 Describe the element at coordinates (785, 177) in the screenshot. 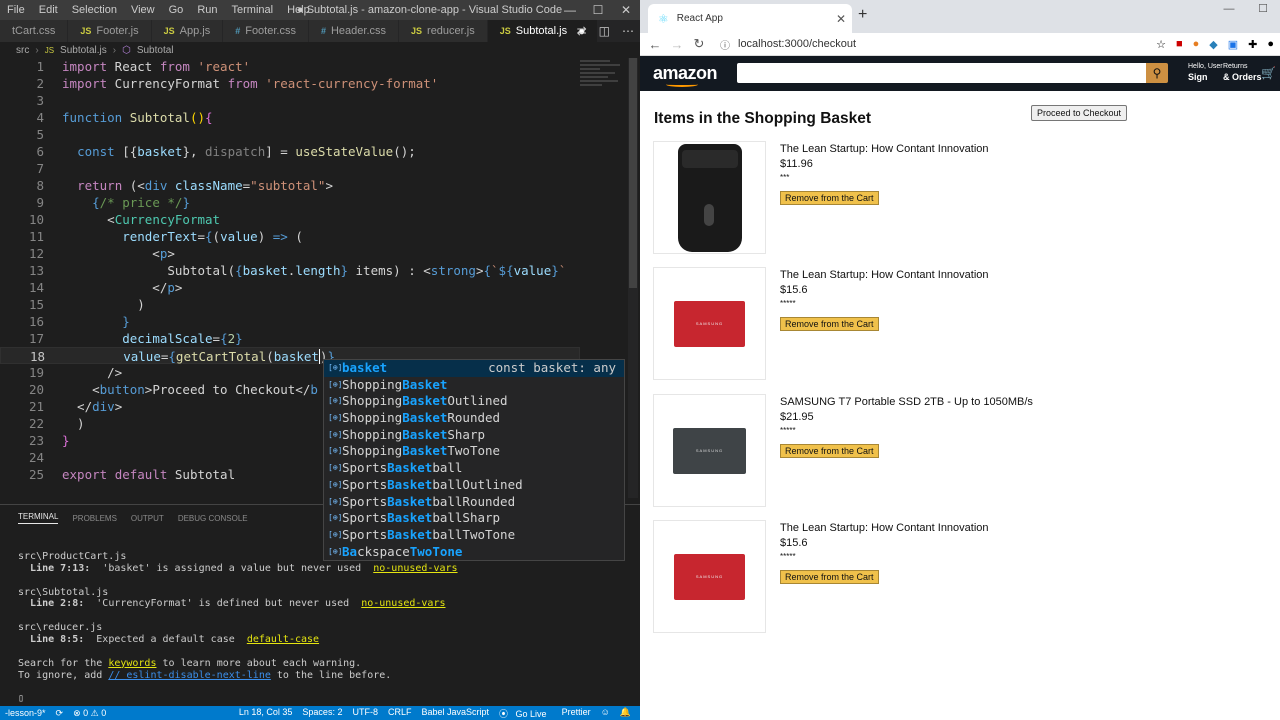

I see `product-rating: ***` at that location.